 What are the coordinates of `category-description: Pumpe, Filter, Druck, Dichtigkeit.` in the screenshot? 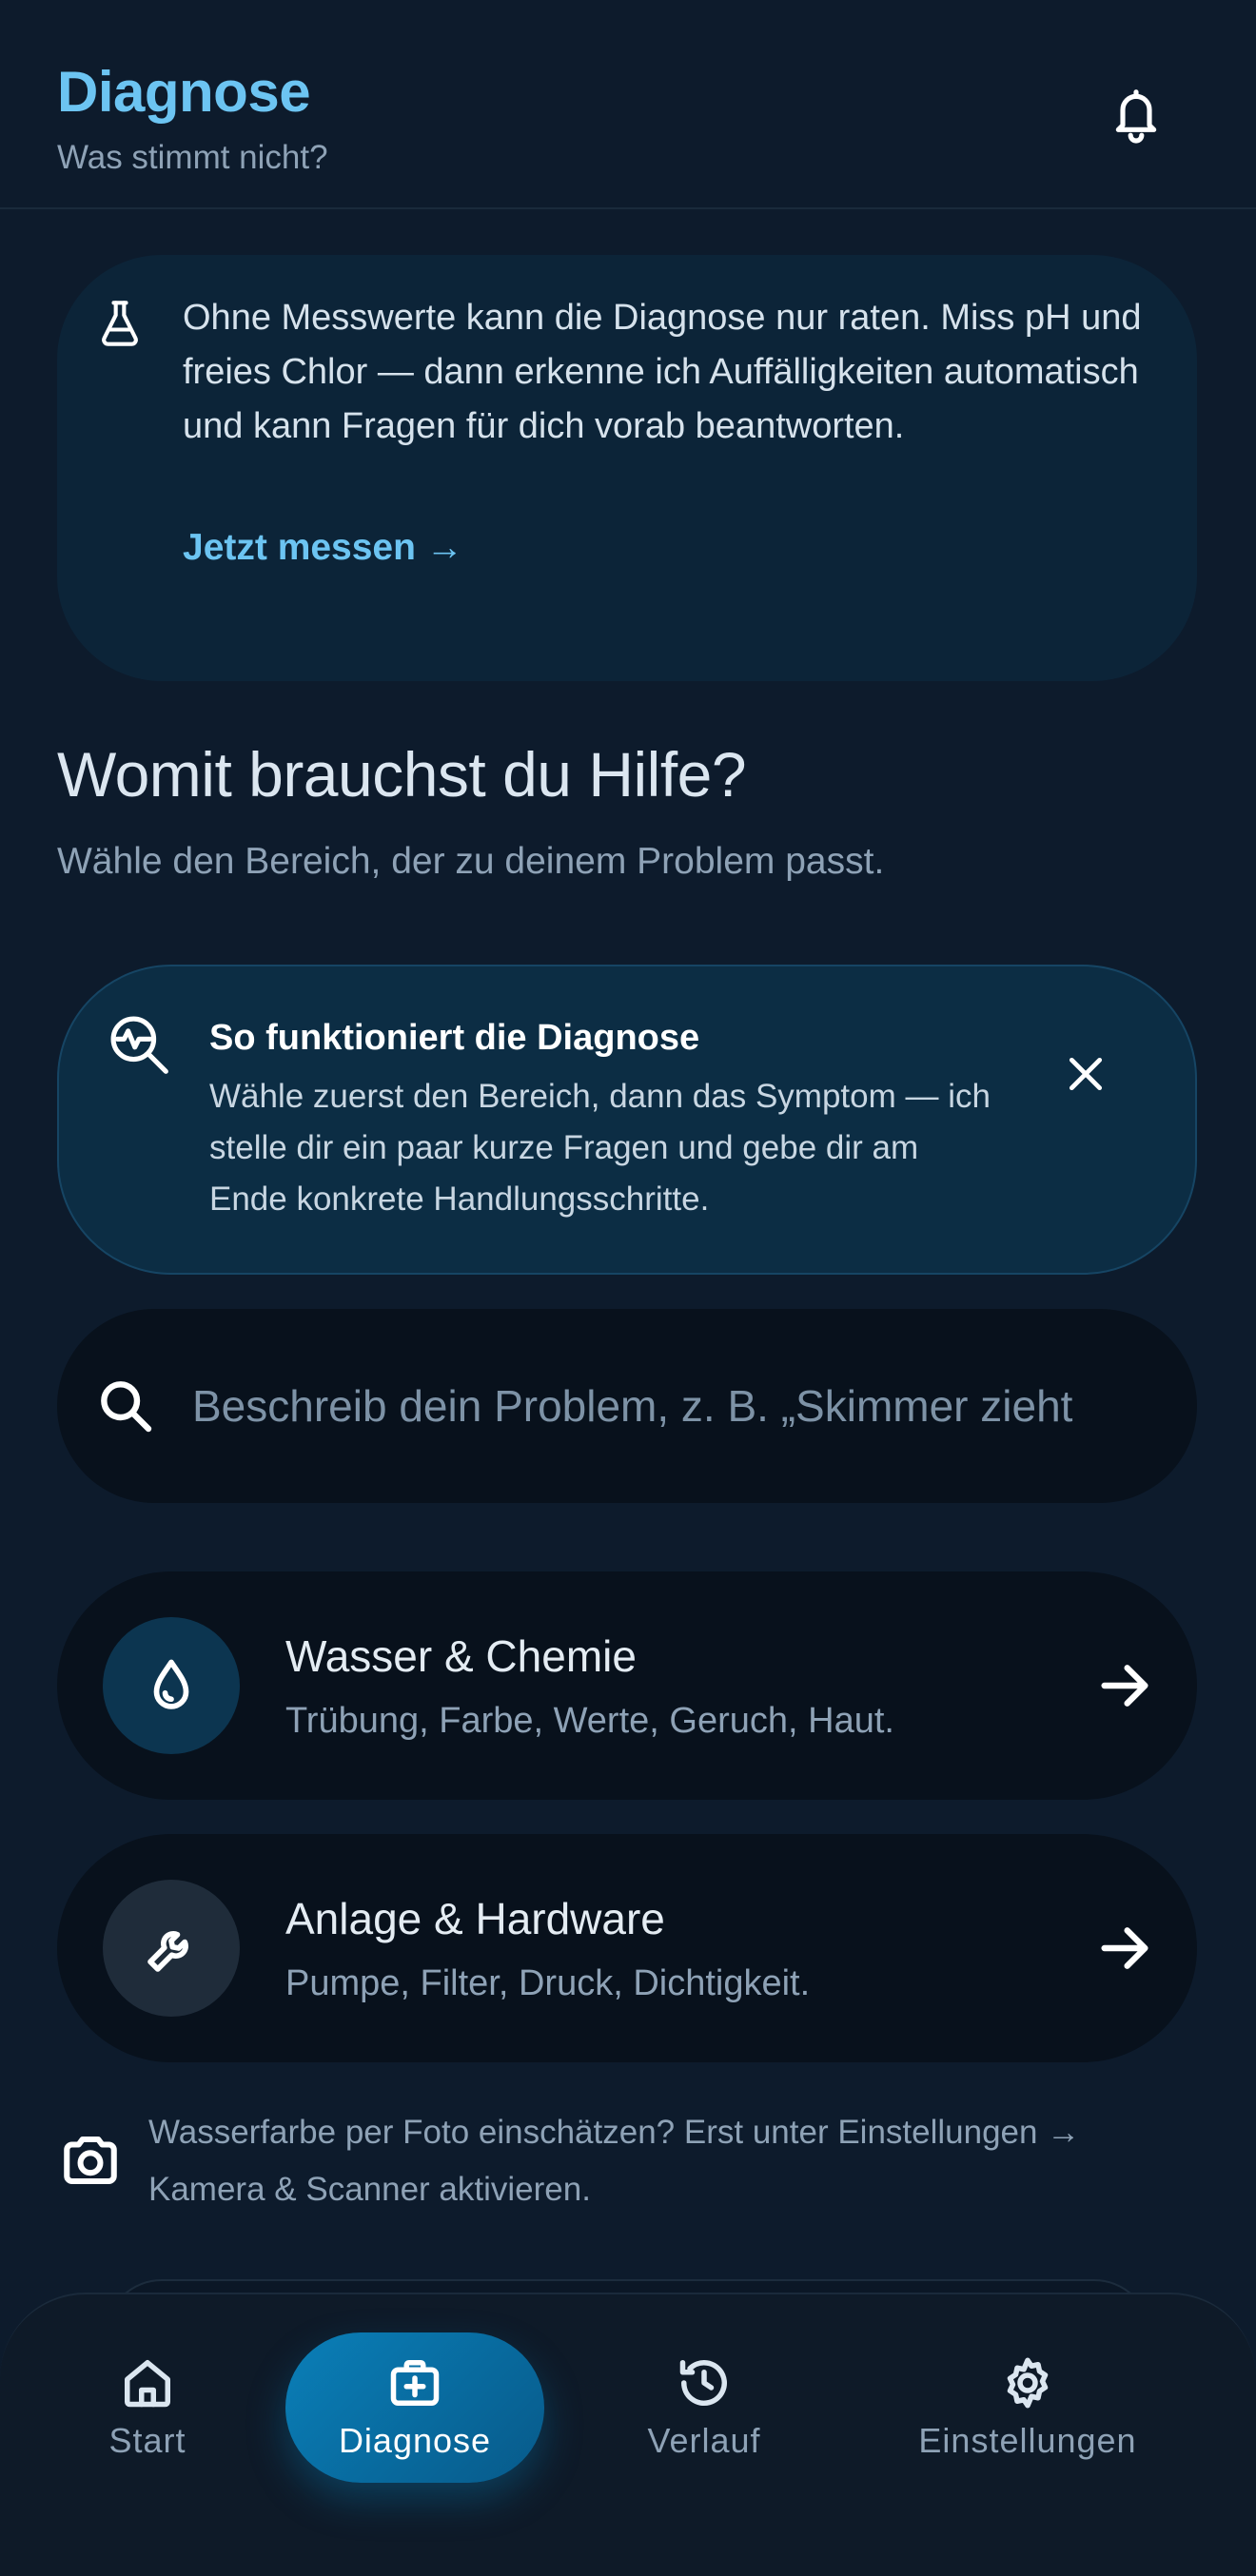 It's located at (548, 1983).